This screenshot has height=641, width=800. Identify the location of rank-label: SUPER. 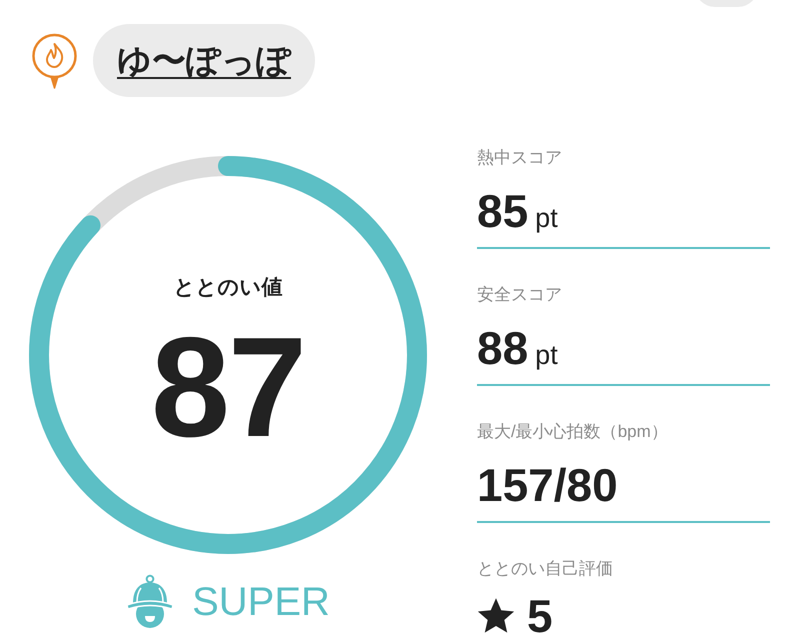
(261, 602).